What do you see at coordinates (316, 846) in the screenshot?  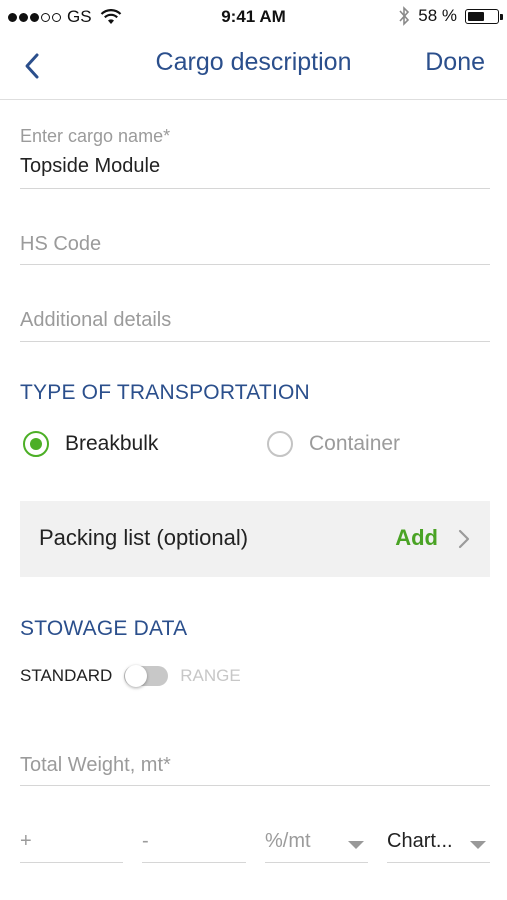 I see `unit-dropdown: %/mt` at bounding box center [316, 846].